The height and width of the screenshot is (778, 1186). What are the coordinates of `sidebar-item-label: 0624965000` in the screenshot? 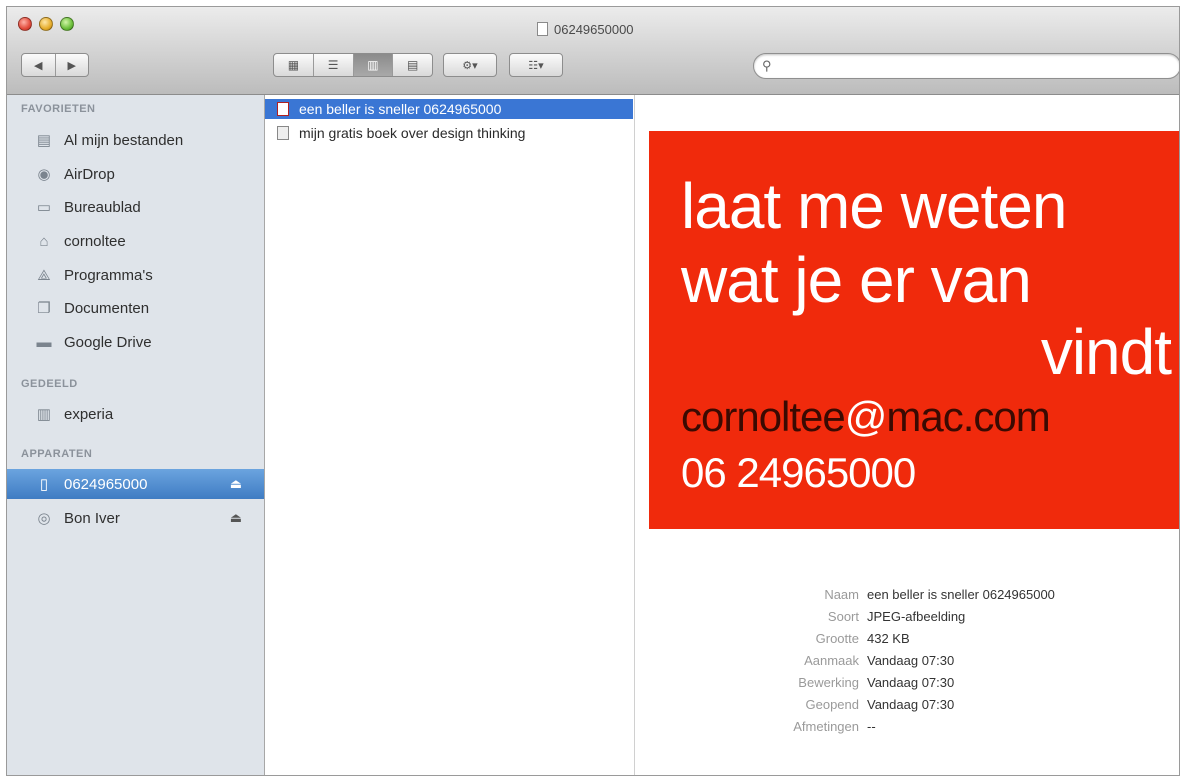 It's located at (106, 484).